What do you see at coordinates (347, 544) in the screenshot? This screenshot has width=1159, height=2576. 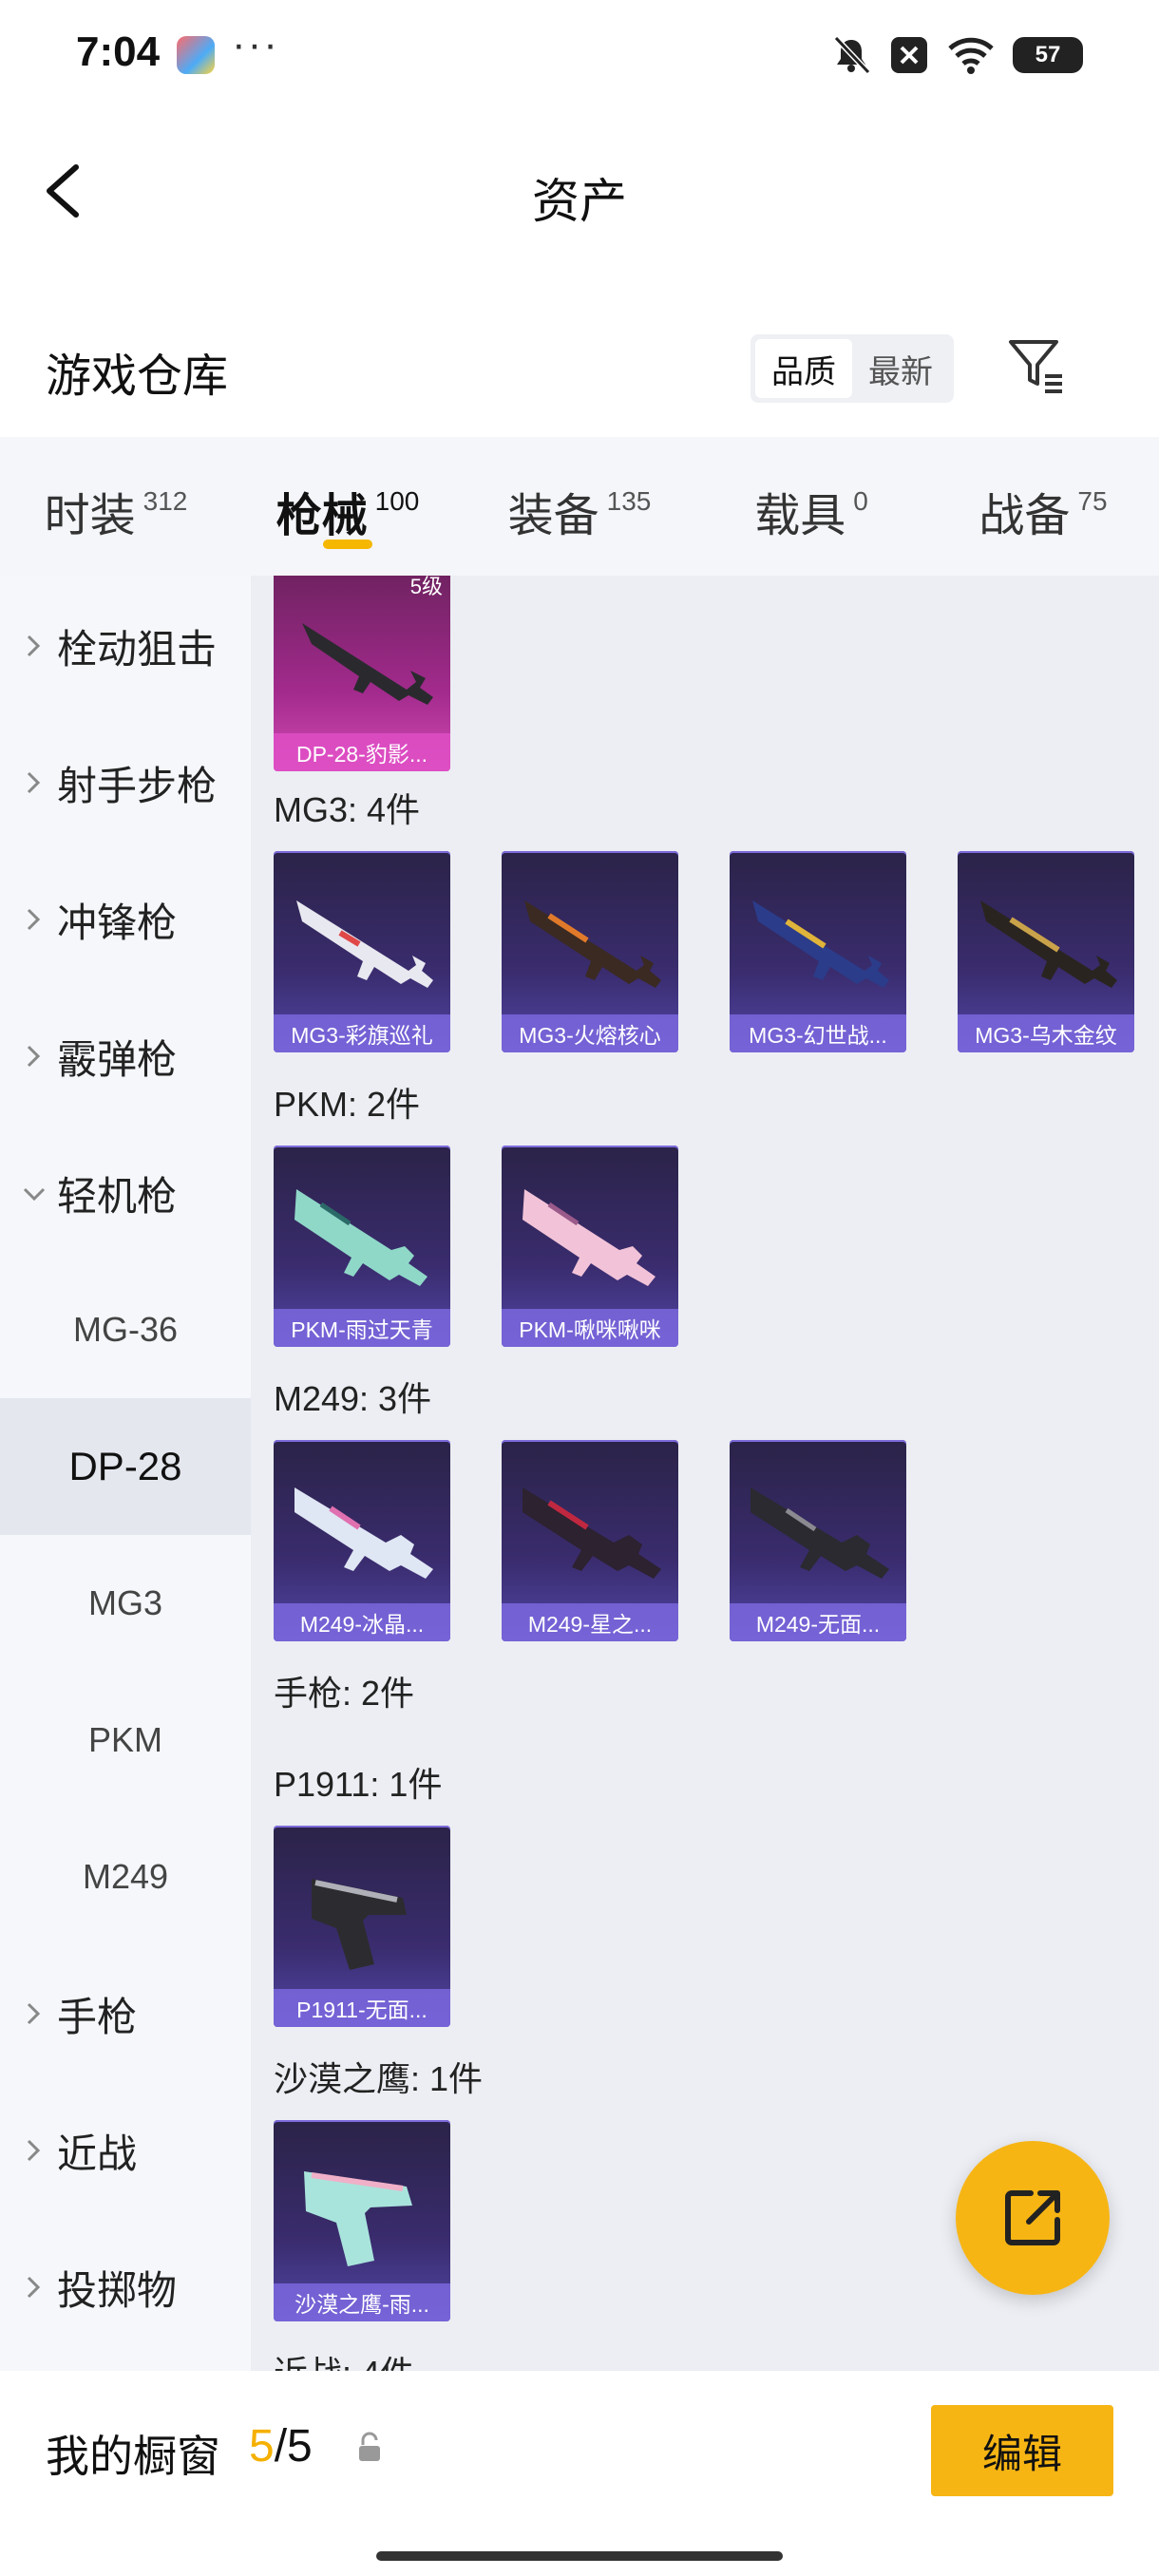 I see `active-tab-indicator` at bounding box center [347, 544].